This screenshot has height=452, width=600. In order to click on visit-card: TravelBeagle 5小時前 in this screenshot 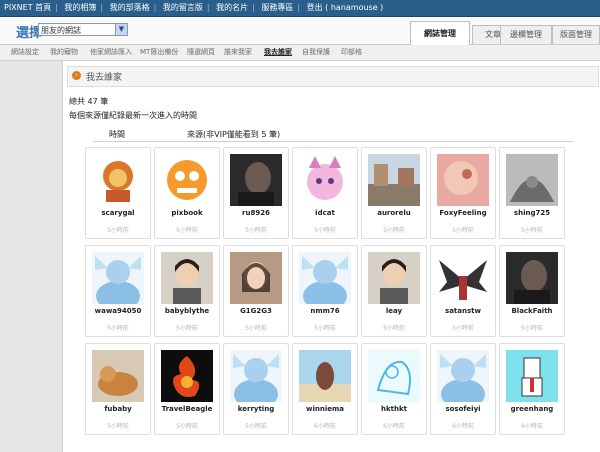, I will do `click(187, 389)`.